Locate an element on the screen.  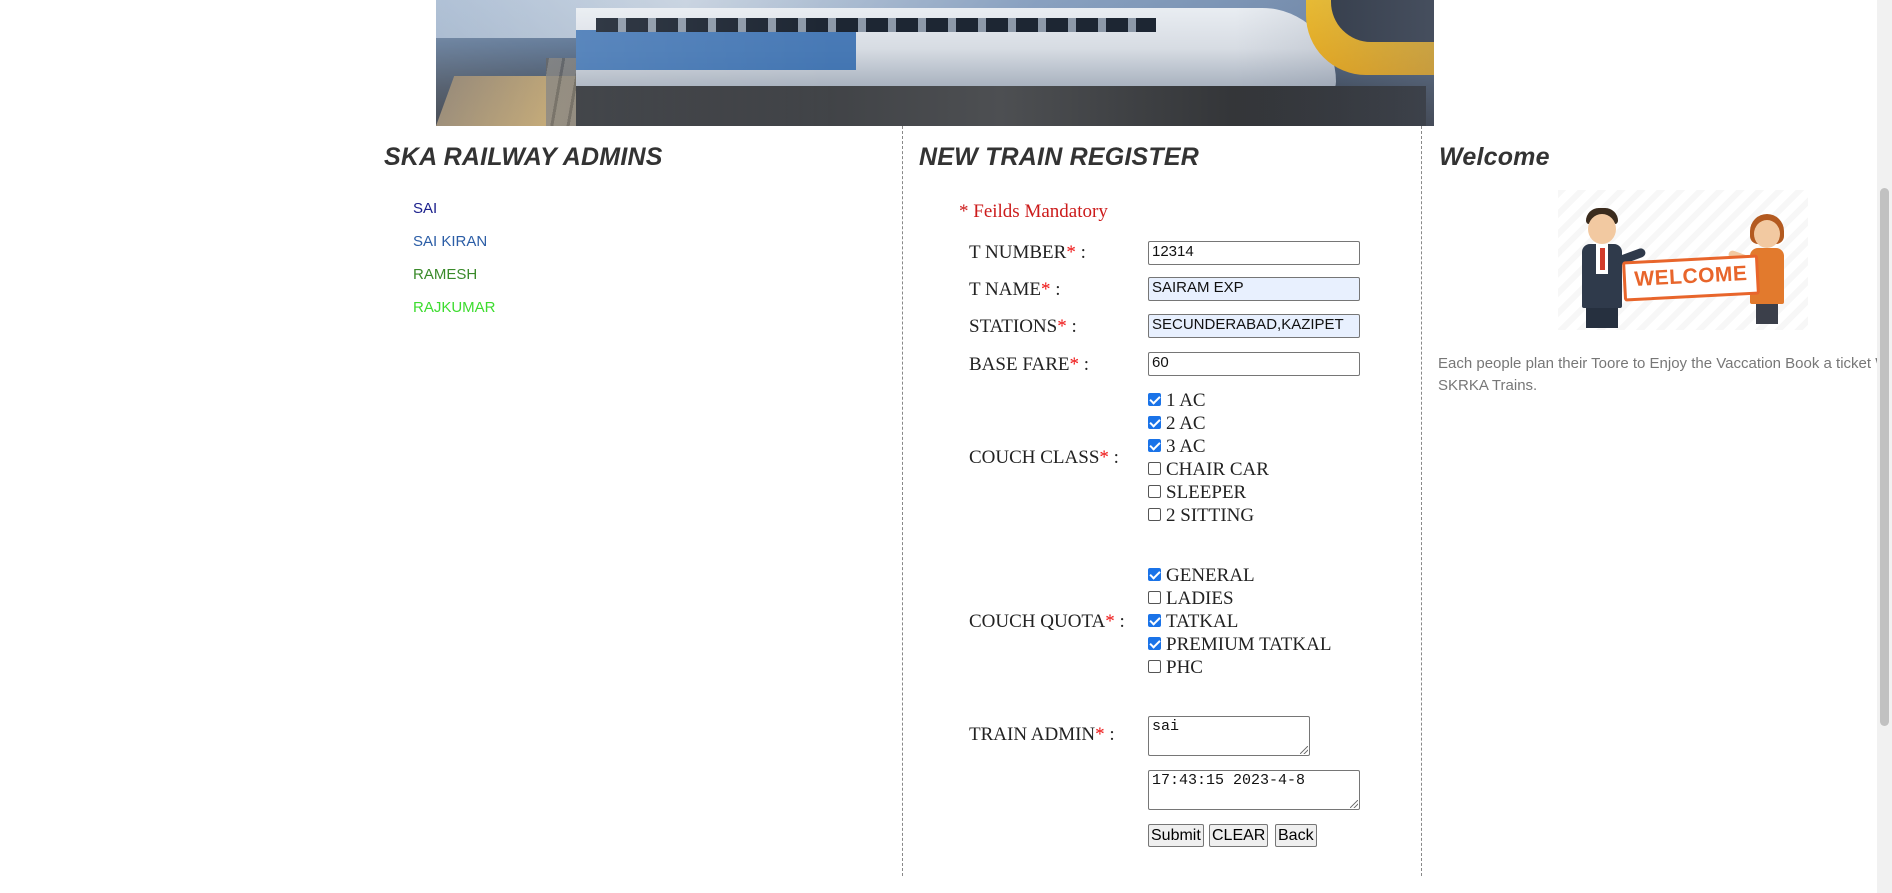
couch-class-option: 2 AC is located at coordinates (1208, 424).